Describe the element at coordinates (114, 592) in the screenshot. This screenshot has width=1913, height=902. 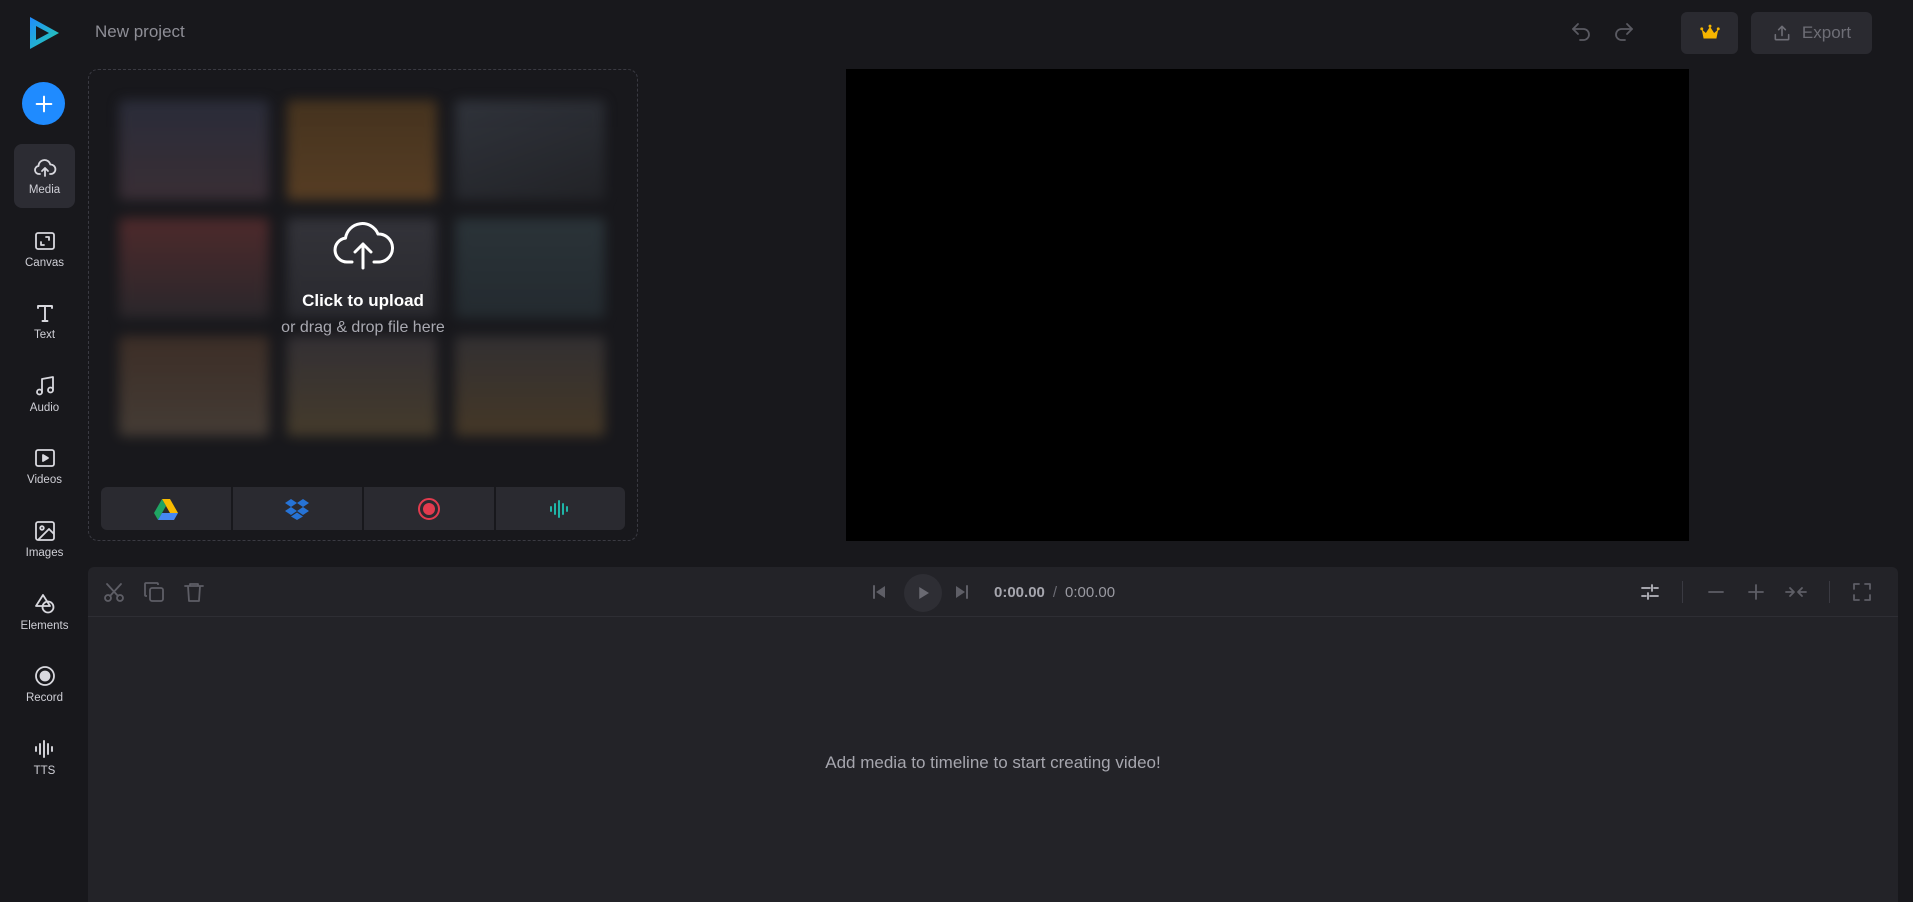
I see `scissors-icon` at that location.